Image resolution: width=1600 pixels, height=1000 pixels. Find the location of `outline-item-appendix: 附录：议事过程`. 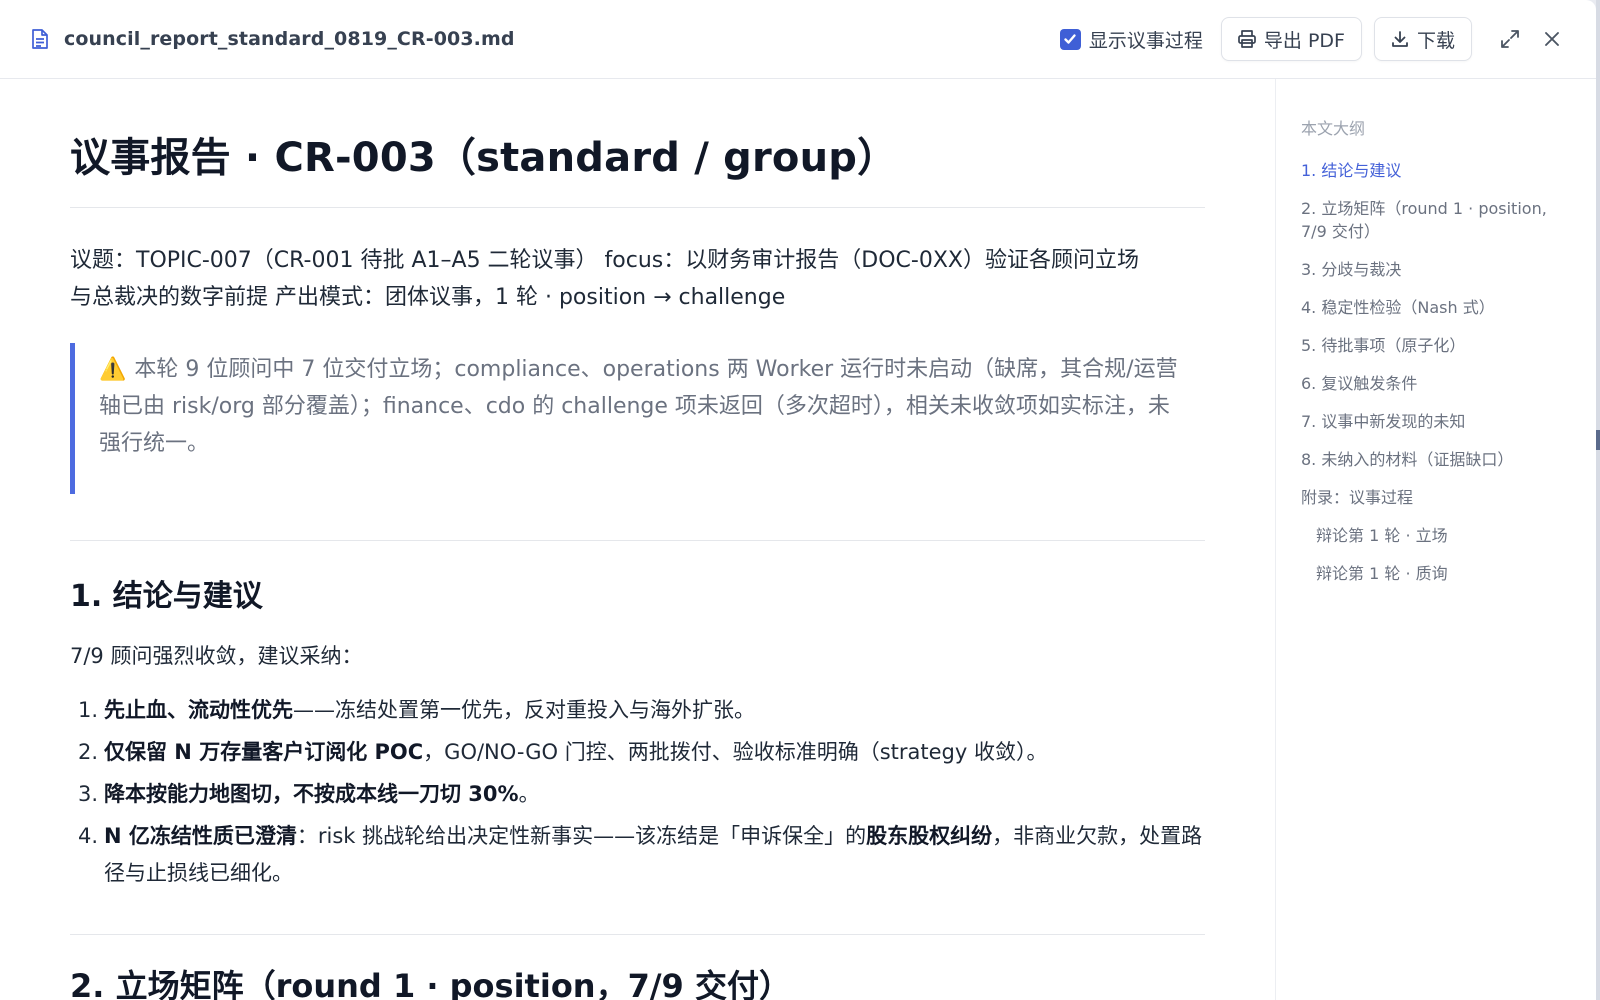

outline-item-appendix: 附录：议事过程 is located at coordinates (1438, 497).